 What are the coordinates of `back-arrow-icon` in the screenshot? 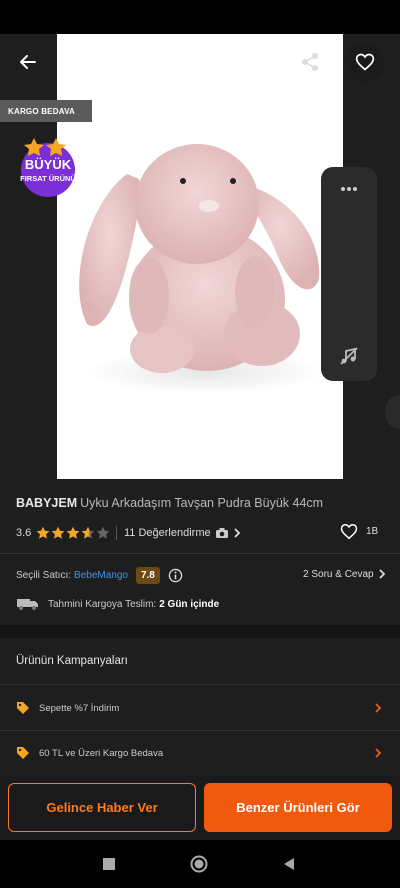 It's located at (28, 62).